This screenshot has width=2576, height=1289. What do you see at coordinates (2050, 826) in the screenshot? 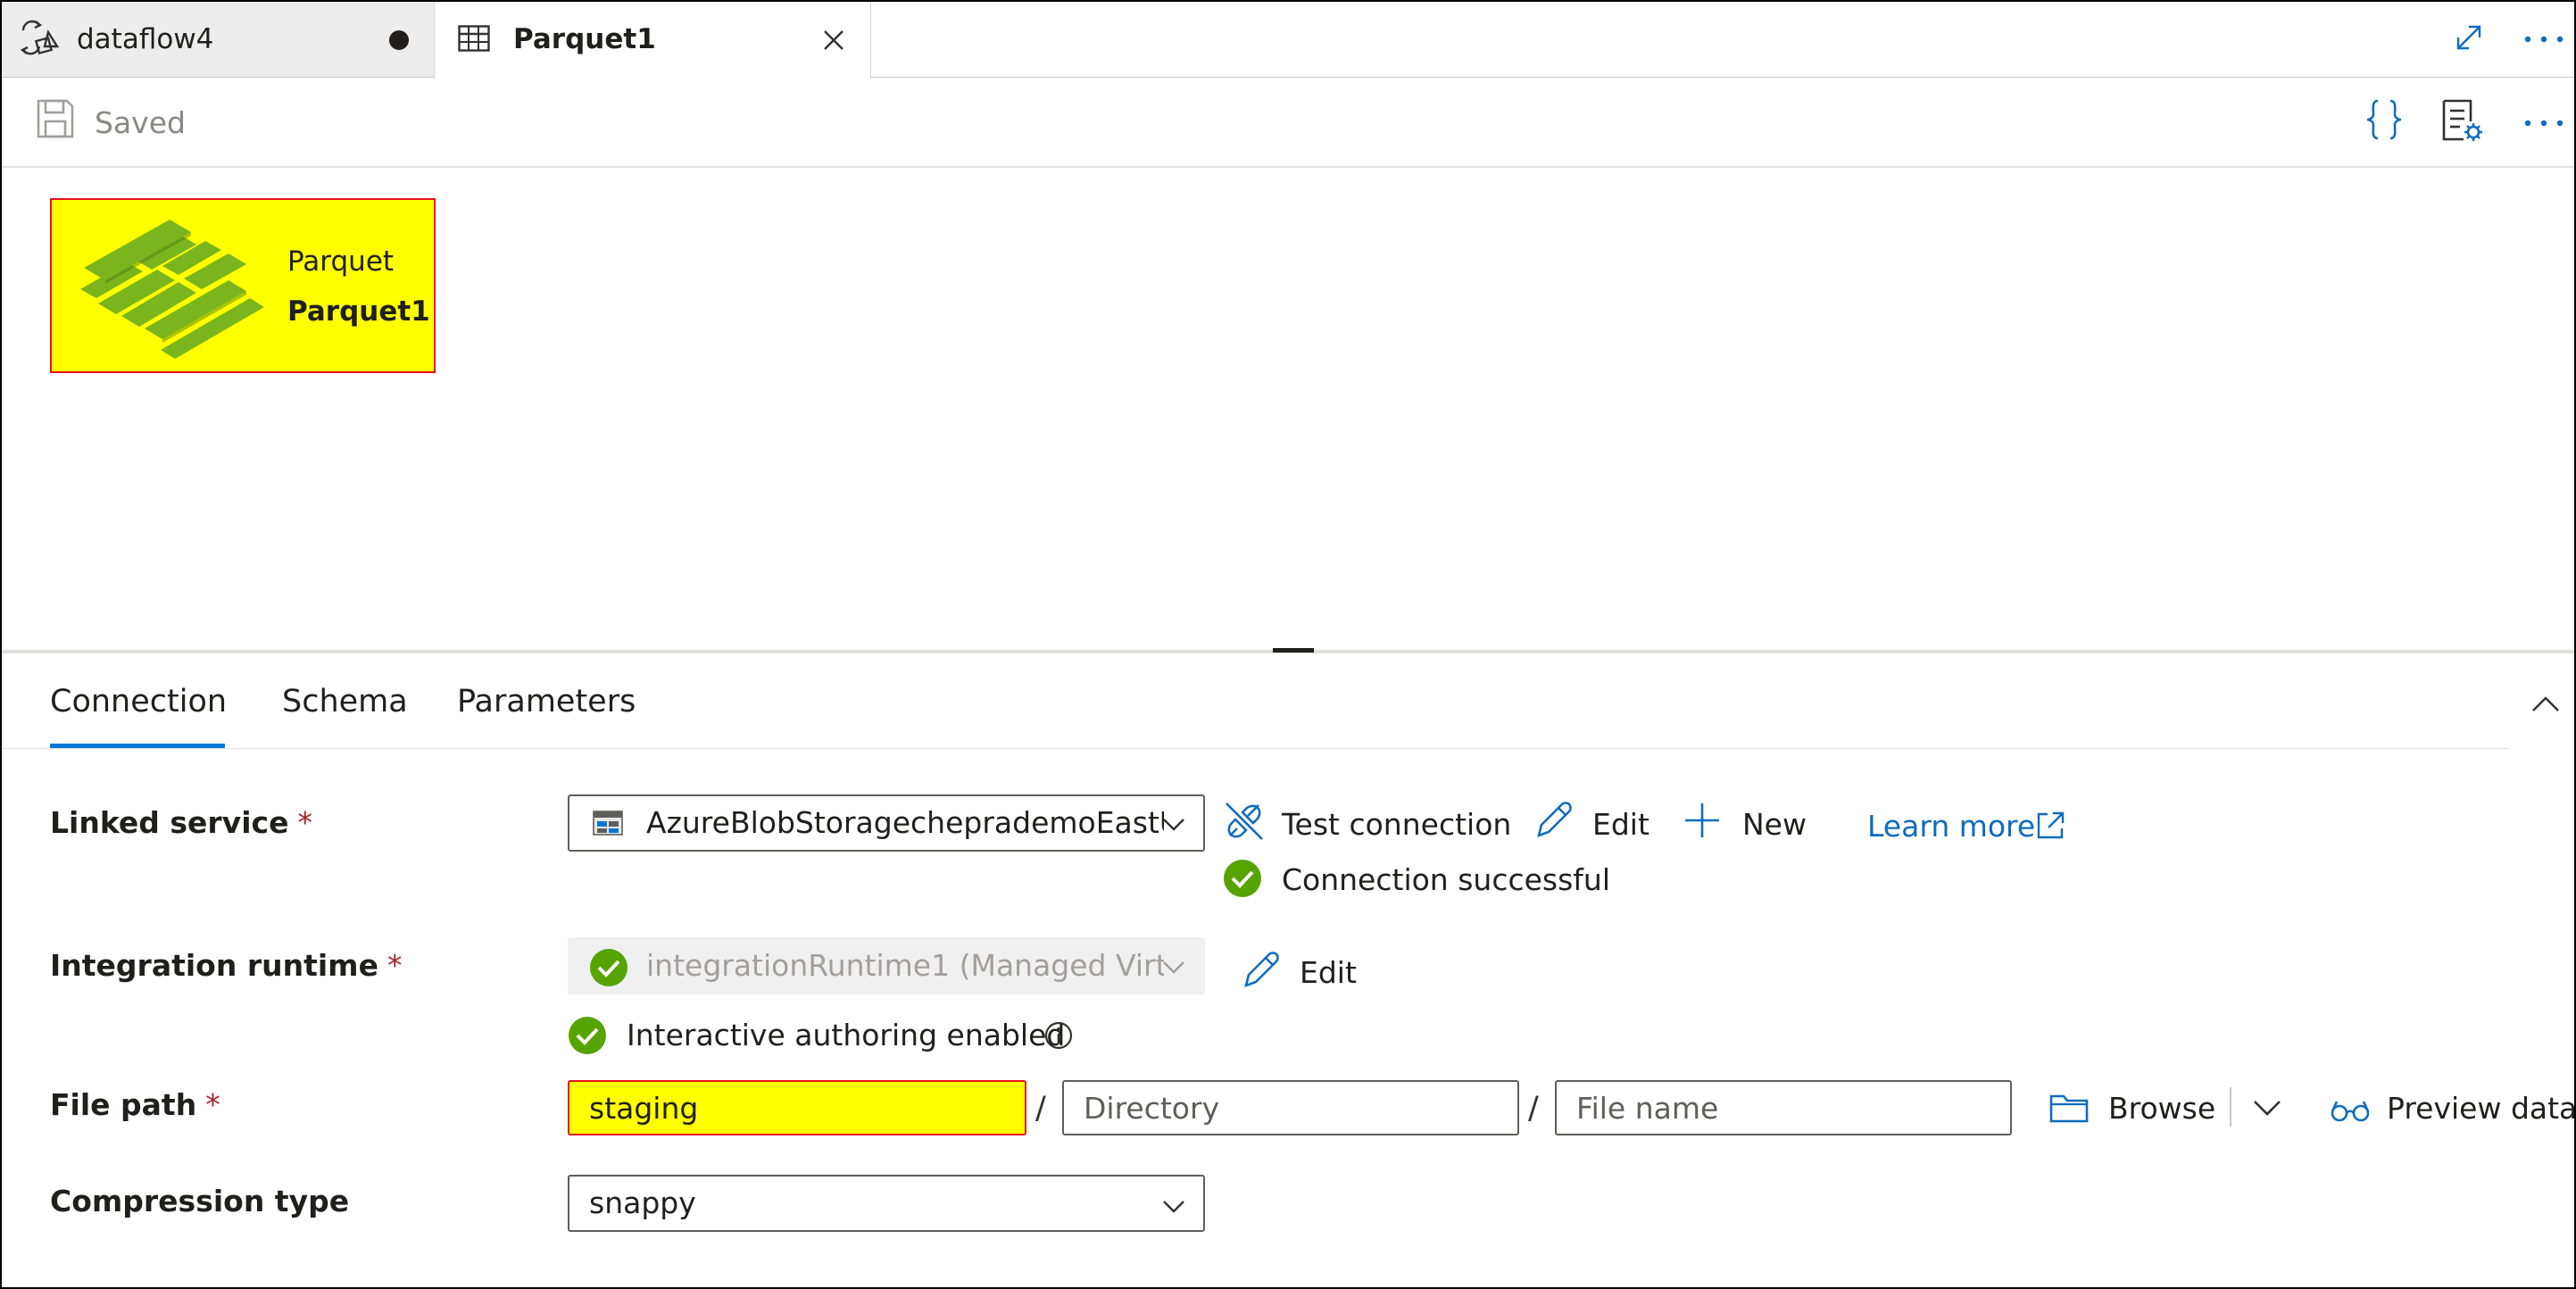
I see `external-link-icon` at bounding box center [2050, 826].